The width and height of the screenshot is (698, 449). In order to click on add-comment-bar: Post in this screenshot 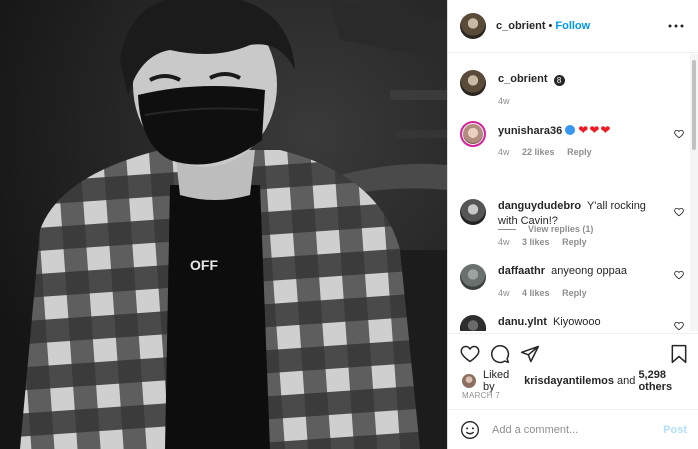, I will do `click(573, 429)`.